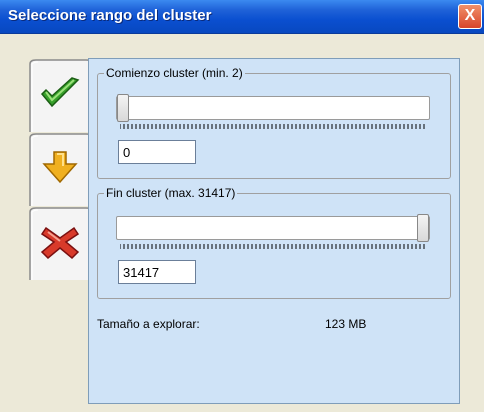  Describe the element at coordinates (346, 324) in the screenshot. I see `size-value: 123 MB` at that location.